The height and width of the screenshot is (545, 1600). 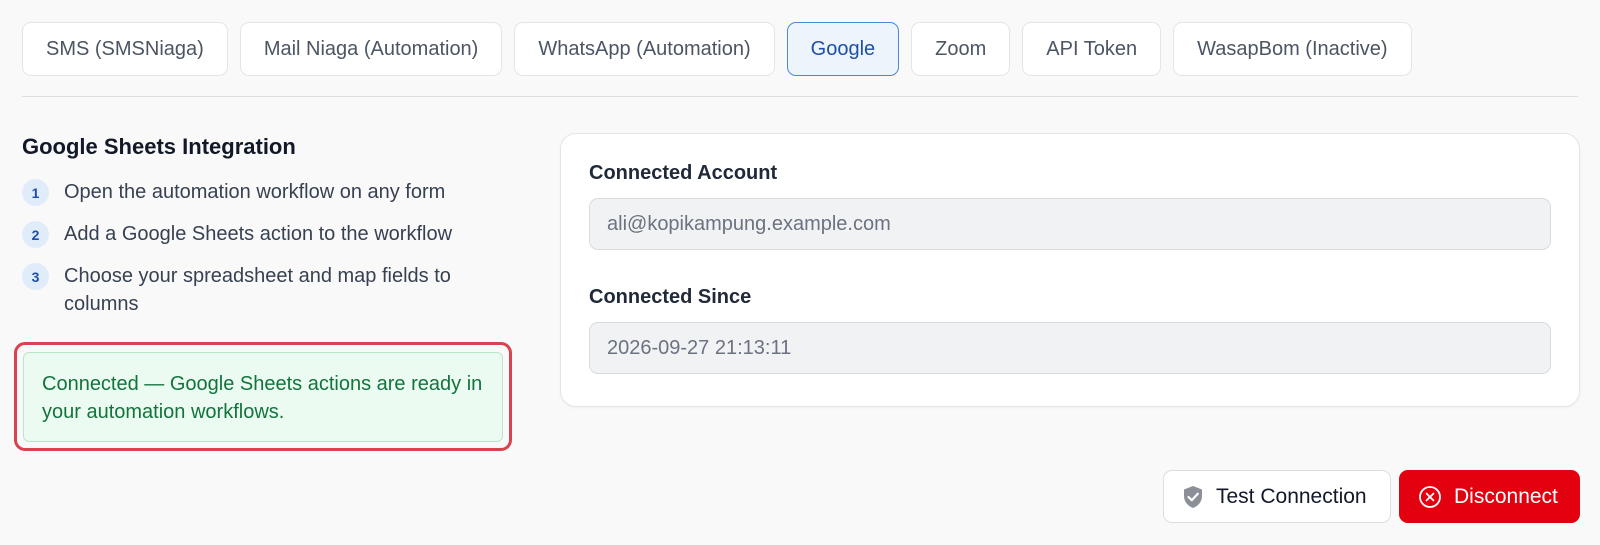 What do you see at coordinates (1291, 496) in the screenshot?
I see `test-connection-label: Test Connection` at bounding box center [1291, 496].